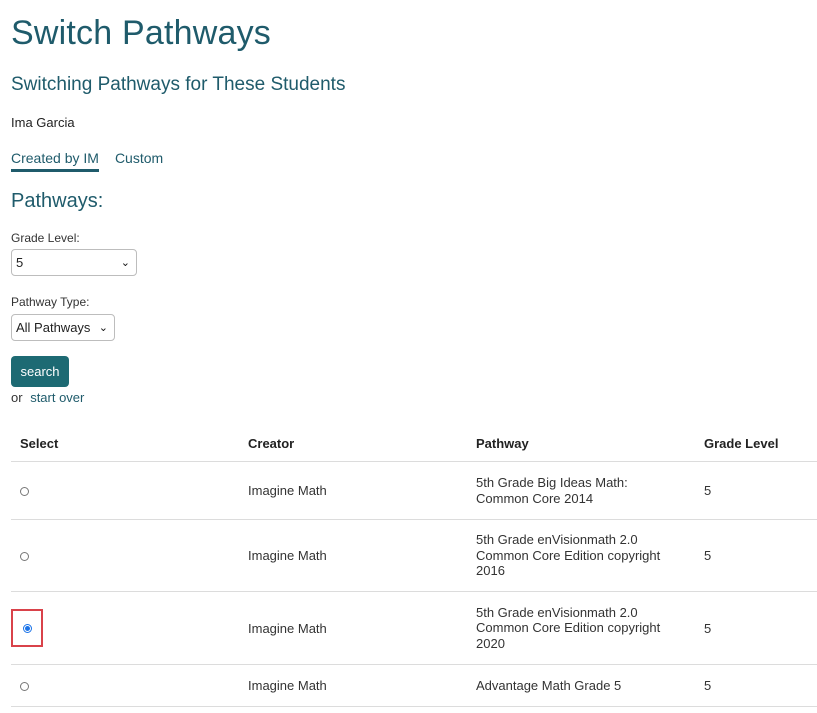  I want to click on pathway-type-select: All Pathways ⌄, so click(63, 327).